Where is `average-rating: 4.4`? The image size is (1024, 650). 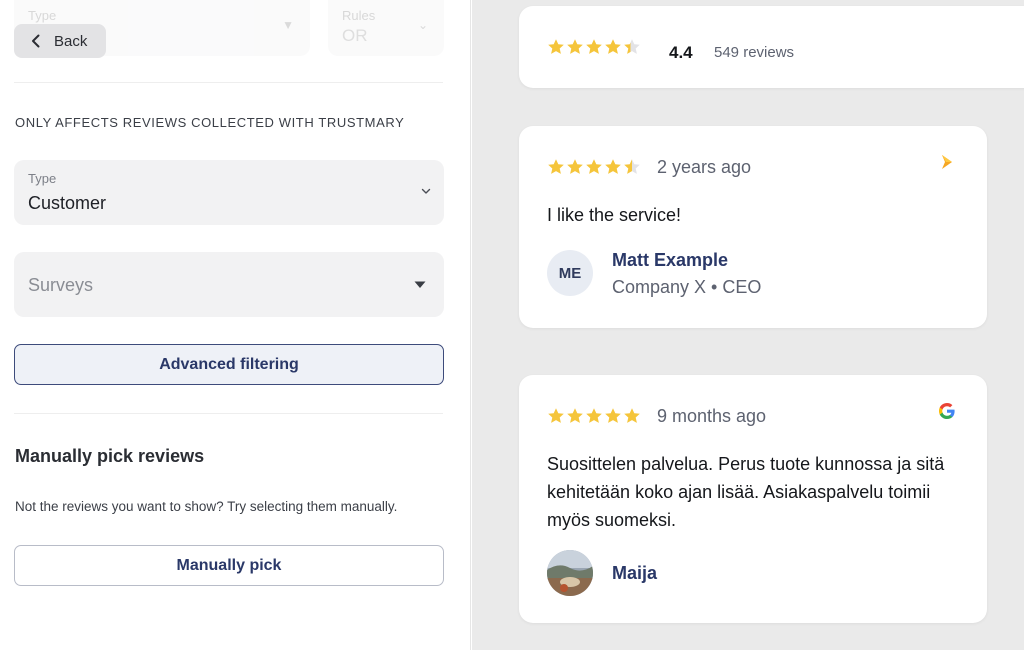 average-rating: 4.4 is located at coordinates (681, 52).